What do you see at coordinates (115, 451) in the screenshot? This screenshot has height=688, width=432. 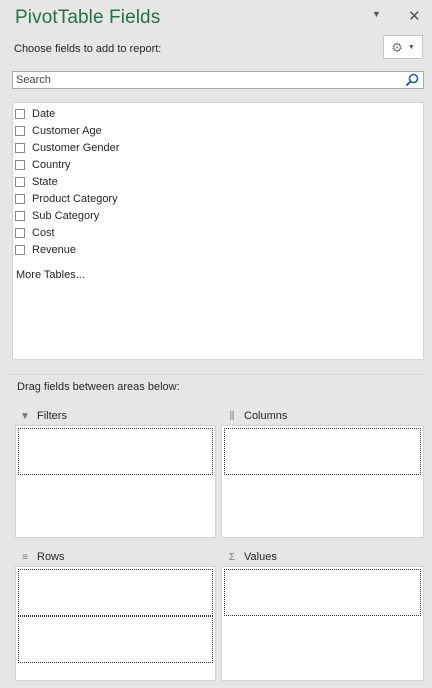 I see `filters-drop-target` at bounding box center [115, 451].